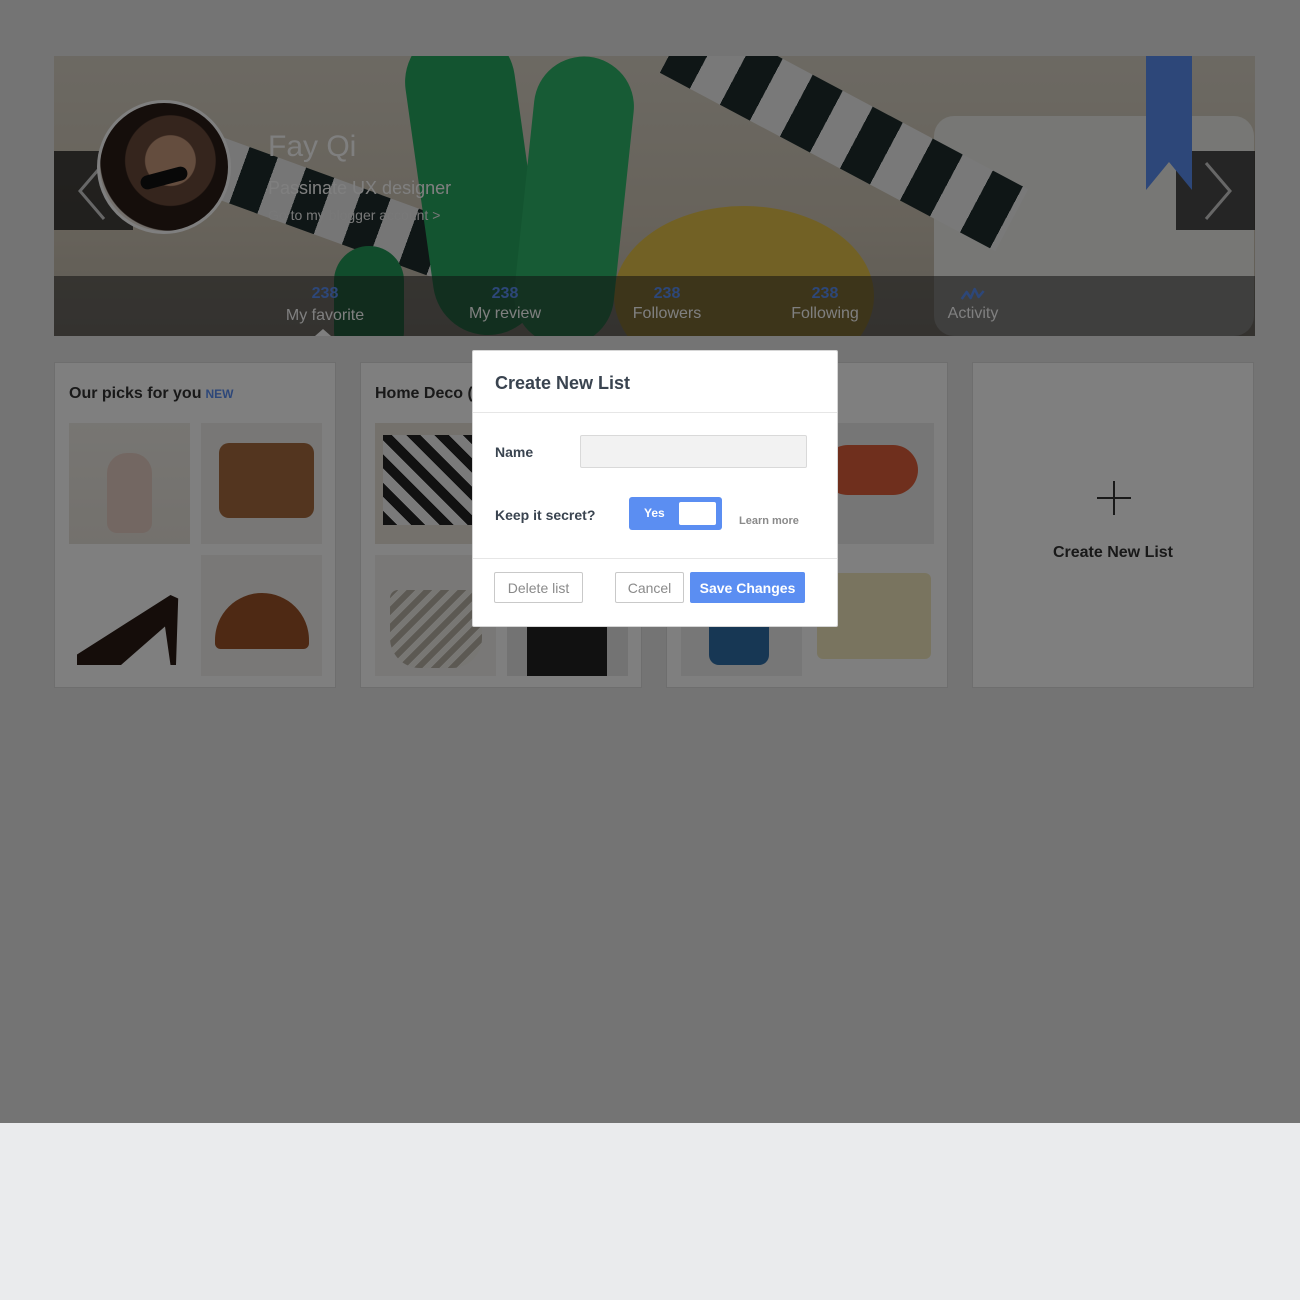  I want to click on save-changes-button: Save Changes, so click(747, 587).